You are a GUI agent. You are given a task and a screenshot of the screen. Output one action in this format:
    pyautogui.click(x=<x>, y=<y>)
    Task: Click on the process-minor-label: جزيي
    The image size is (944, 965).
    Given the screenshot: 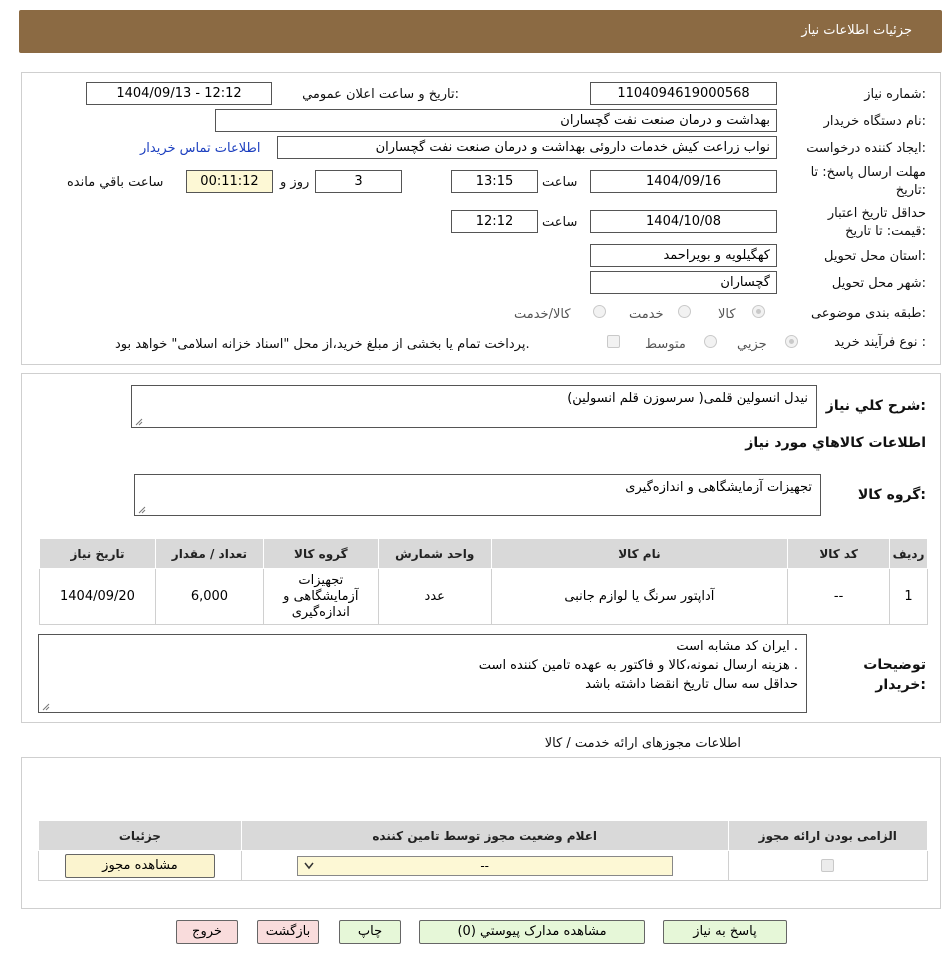 What is the action you would take?
    pyautogui.click(x=752, y=344)
    